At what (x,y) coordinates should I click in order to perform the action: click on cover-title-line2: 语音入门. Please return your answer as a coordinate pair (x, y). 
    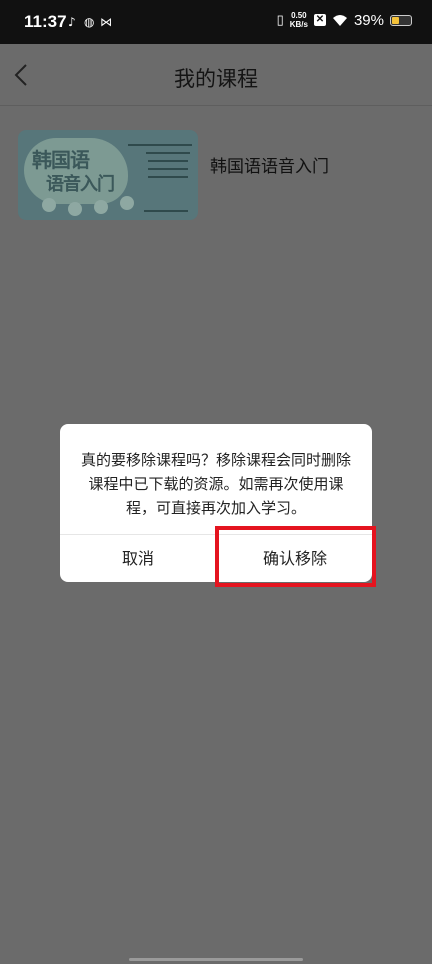
    Looking at the image, I should click on (80, 184).